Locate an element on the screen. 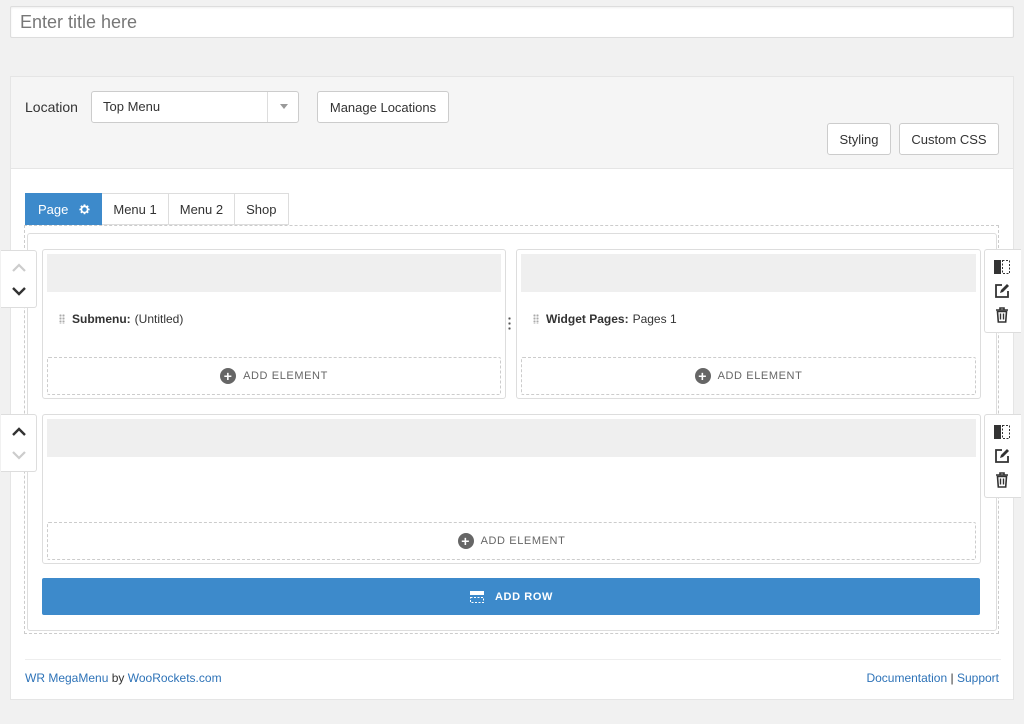 Image resolution: width=1024 pixels, height=724 pixels. footer-links: Documentation | Support is located at coordinates (932, 678).